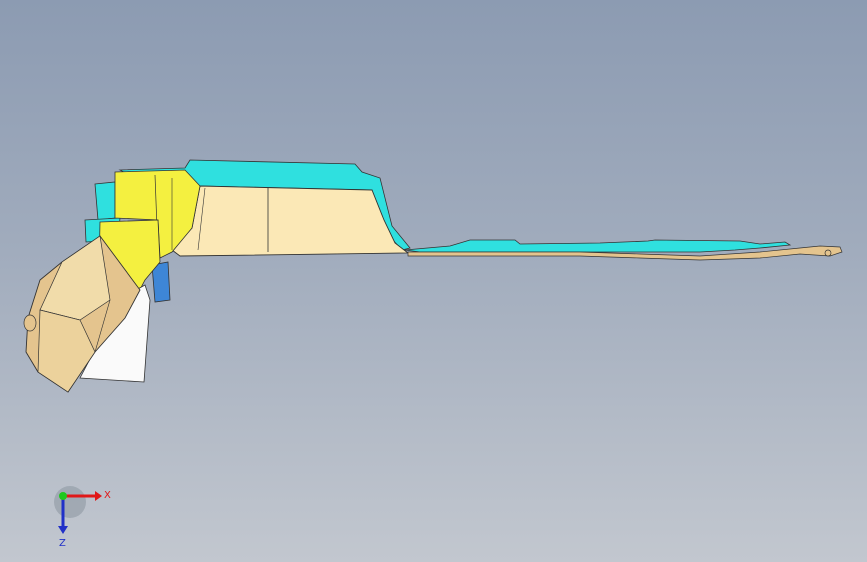 Image resolution: width=867 pixels, height=562 pixels. I want to click on axis-triad: X Z, so click(82, 517).